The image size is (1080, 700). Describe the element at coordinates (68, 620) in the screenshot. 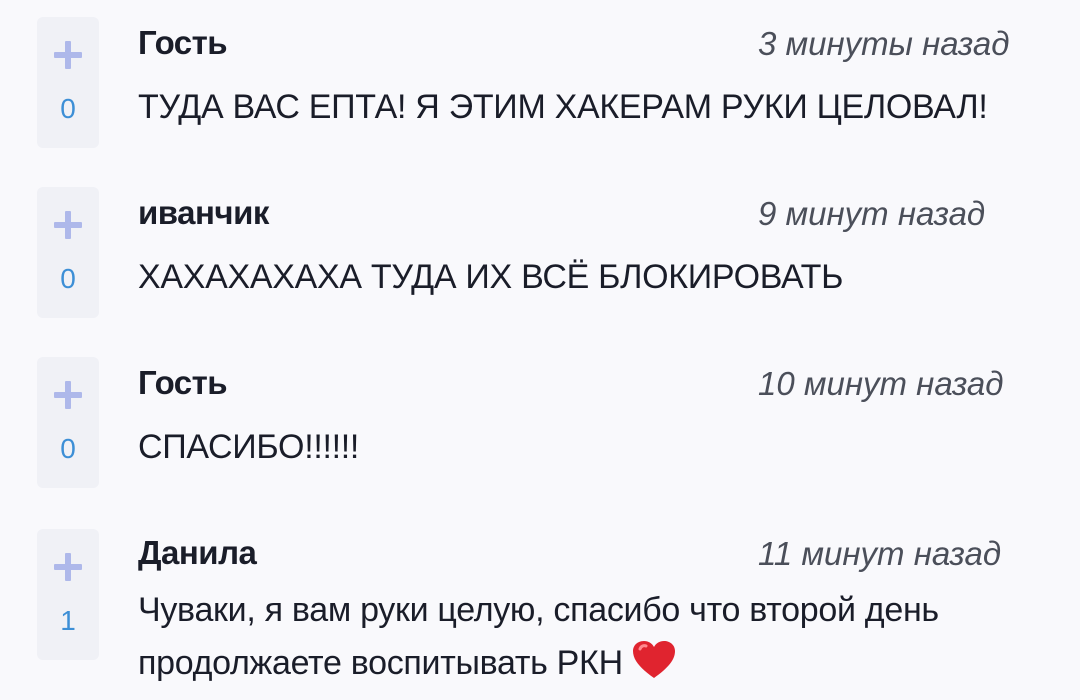

I see `vote-count: 1` at that location.